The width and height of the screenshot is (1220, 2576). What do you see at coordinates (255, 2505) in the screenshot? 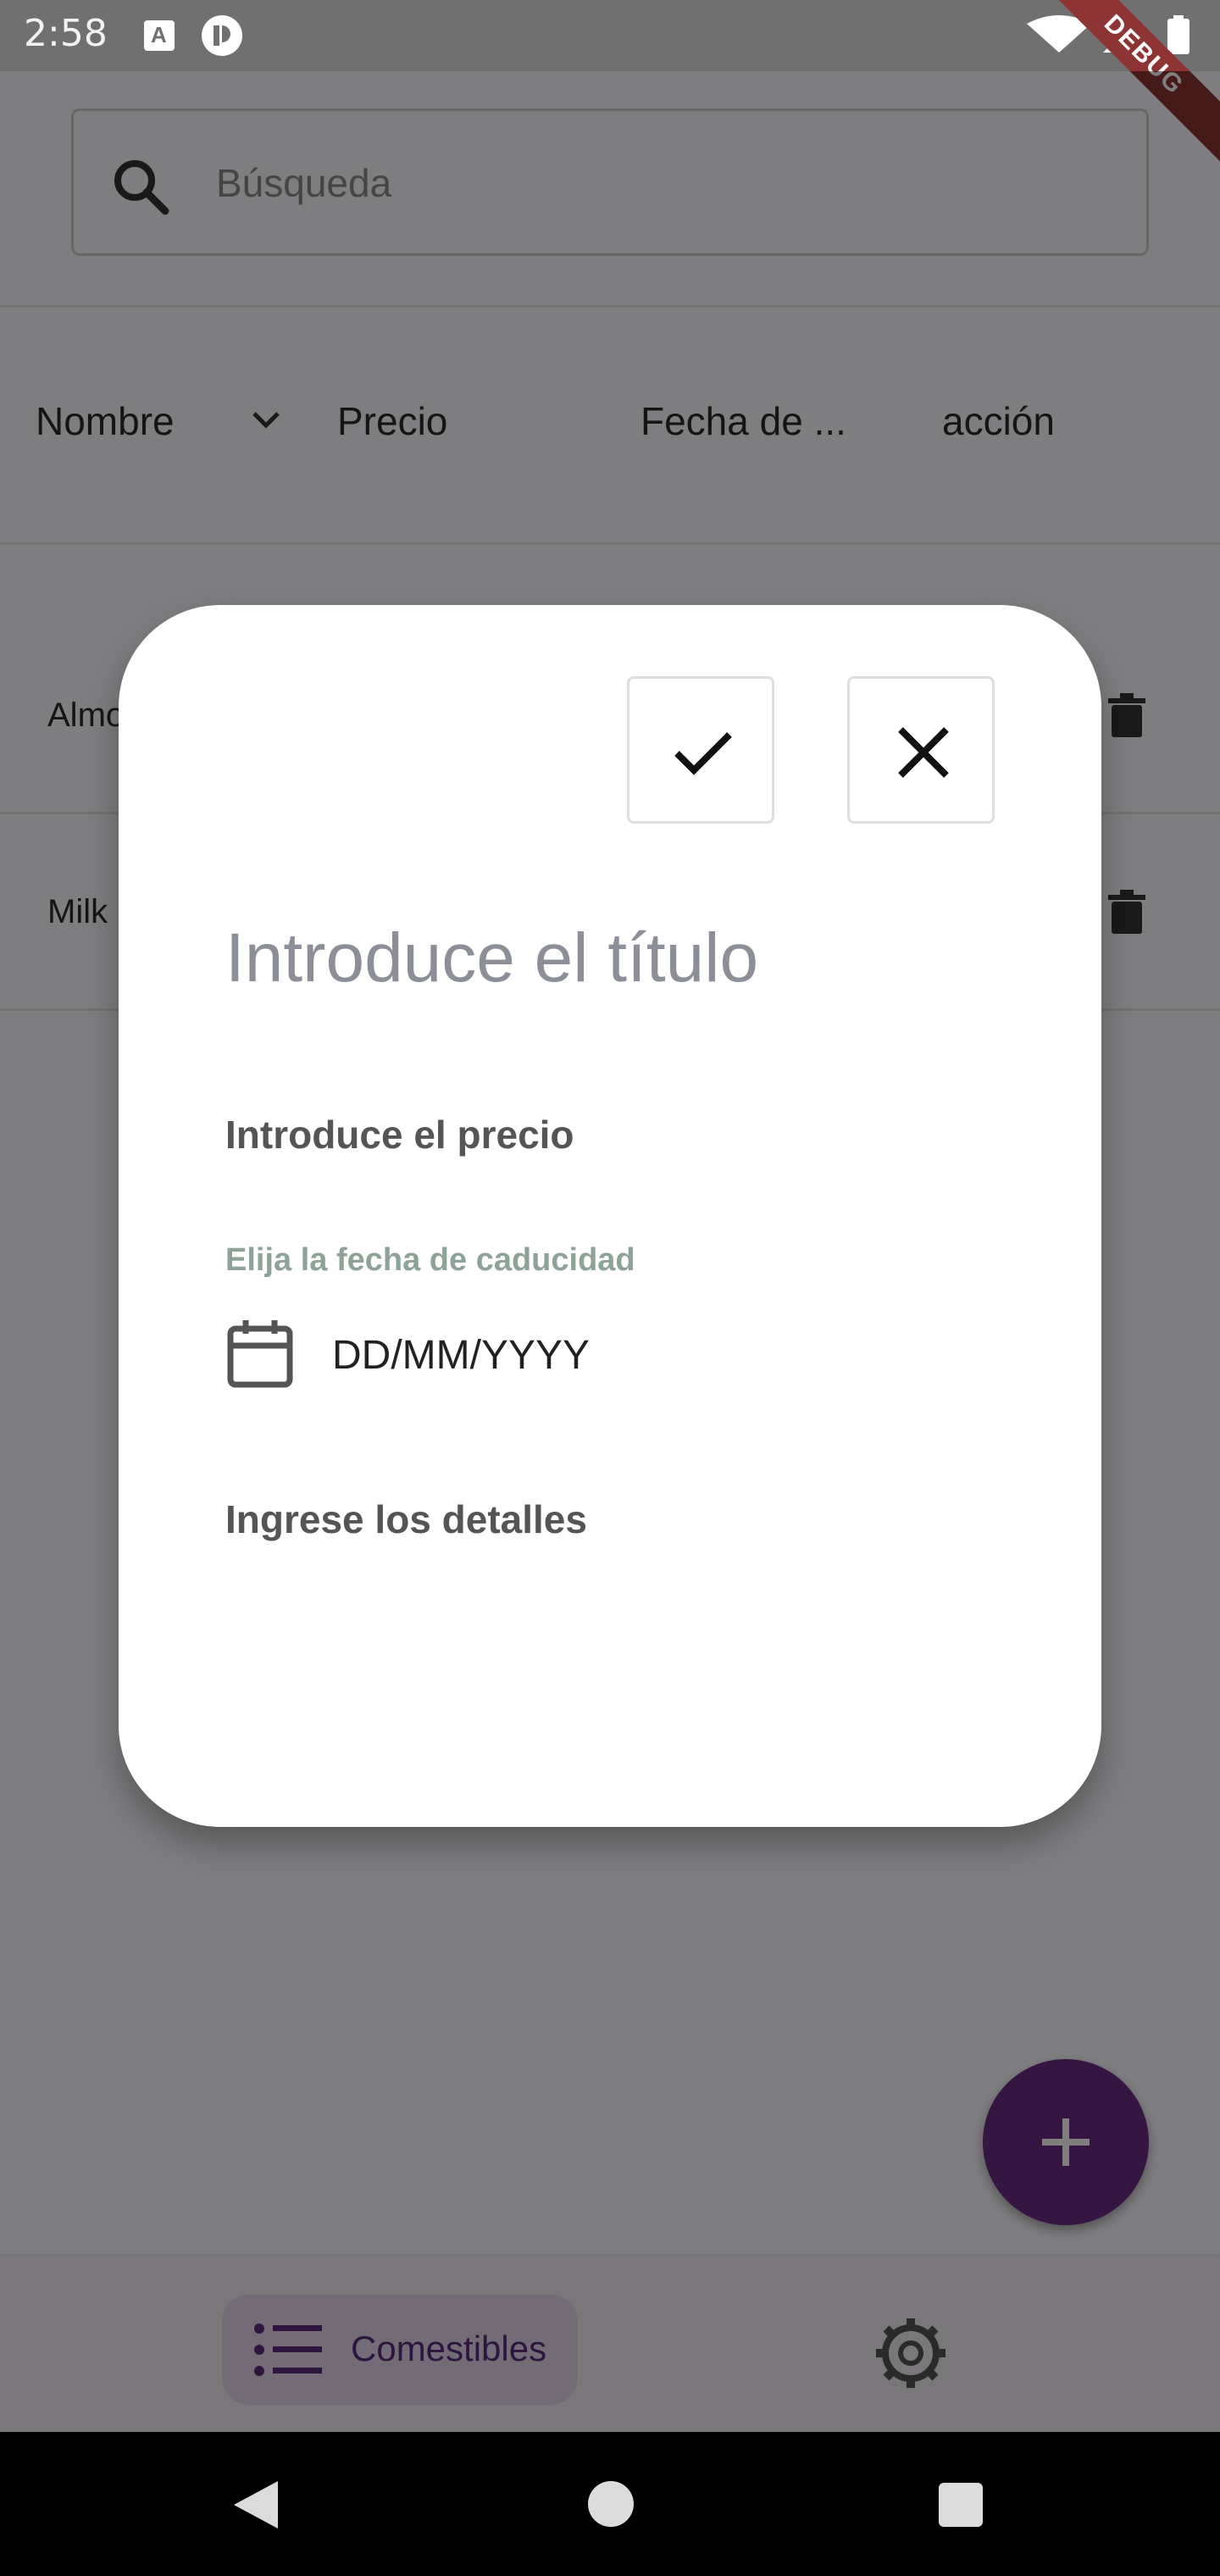
I see `back-icon` at bounding box center [255, 2505].